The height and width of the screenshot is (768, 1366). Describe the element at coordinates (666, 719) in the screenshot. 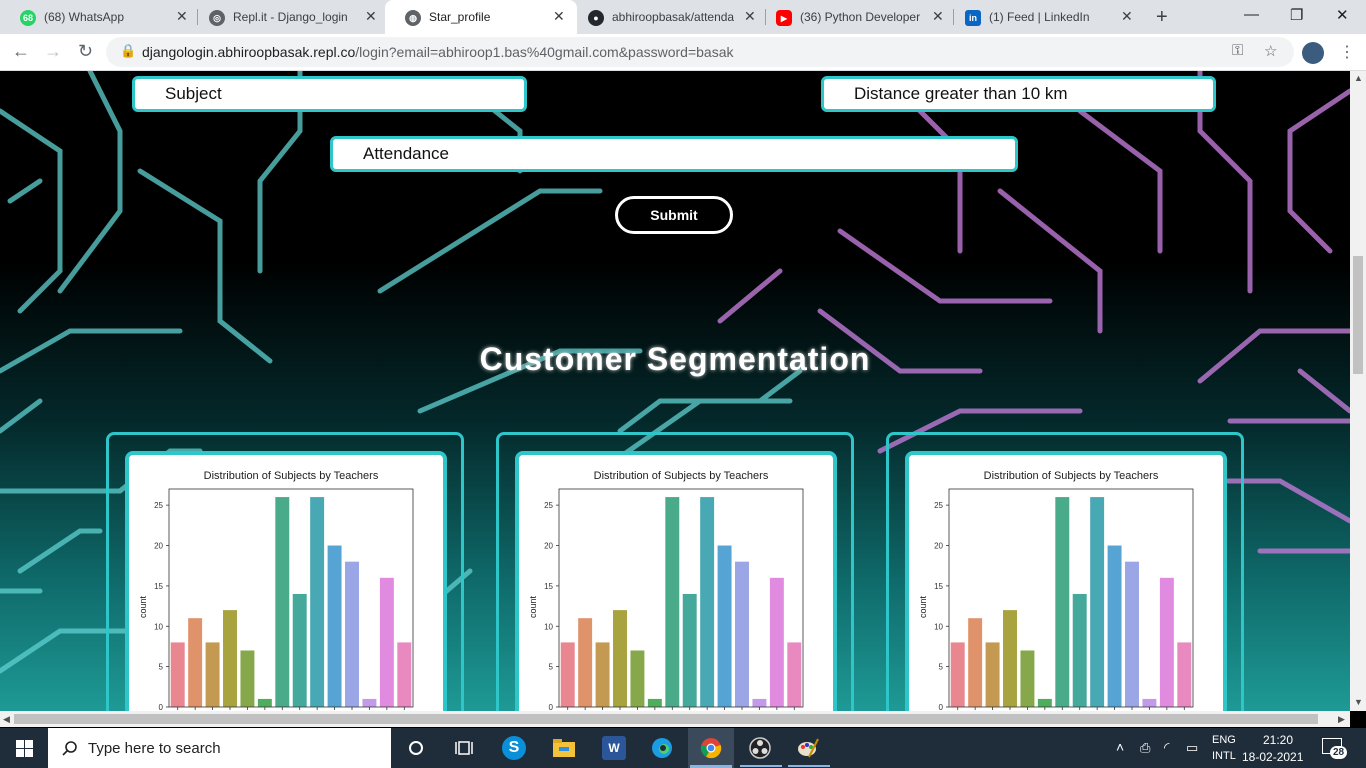

I see `horizontal-scroll-thumb` at that location.